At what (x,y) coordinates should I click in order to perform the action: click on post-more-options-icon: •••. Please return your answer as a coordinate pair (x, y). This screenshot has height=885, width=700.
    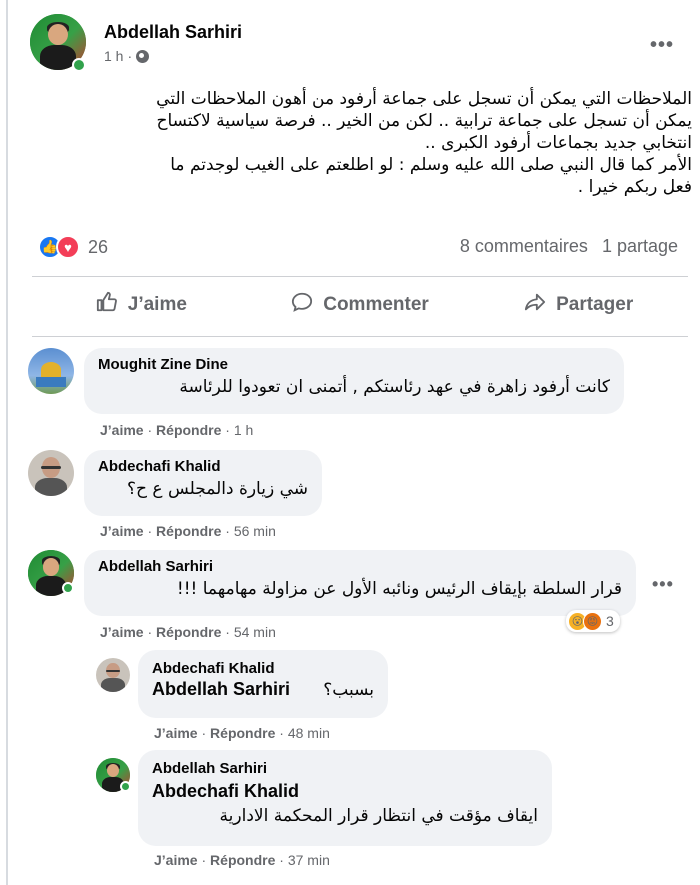
    Looking at the image, I should click on (662, 45).